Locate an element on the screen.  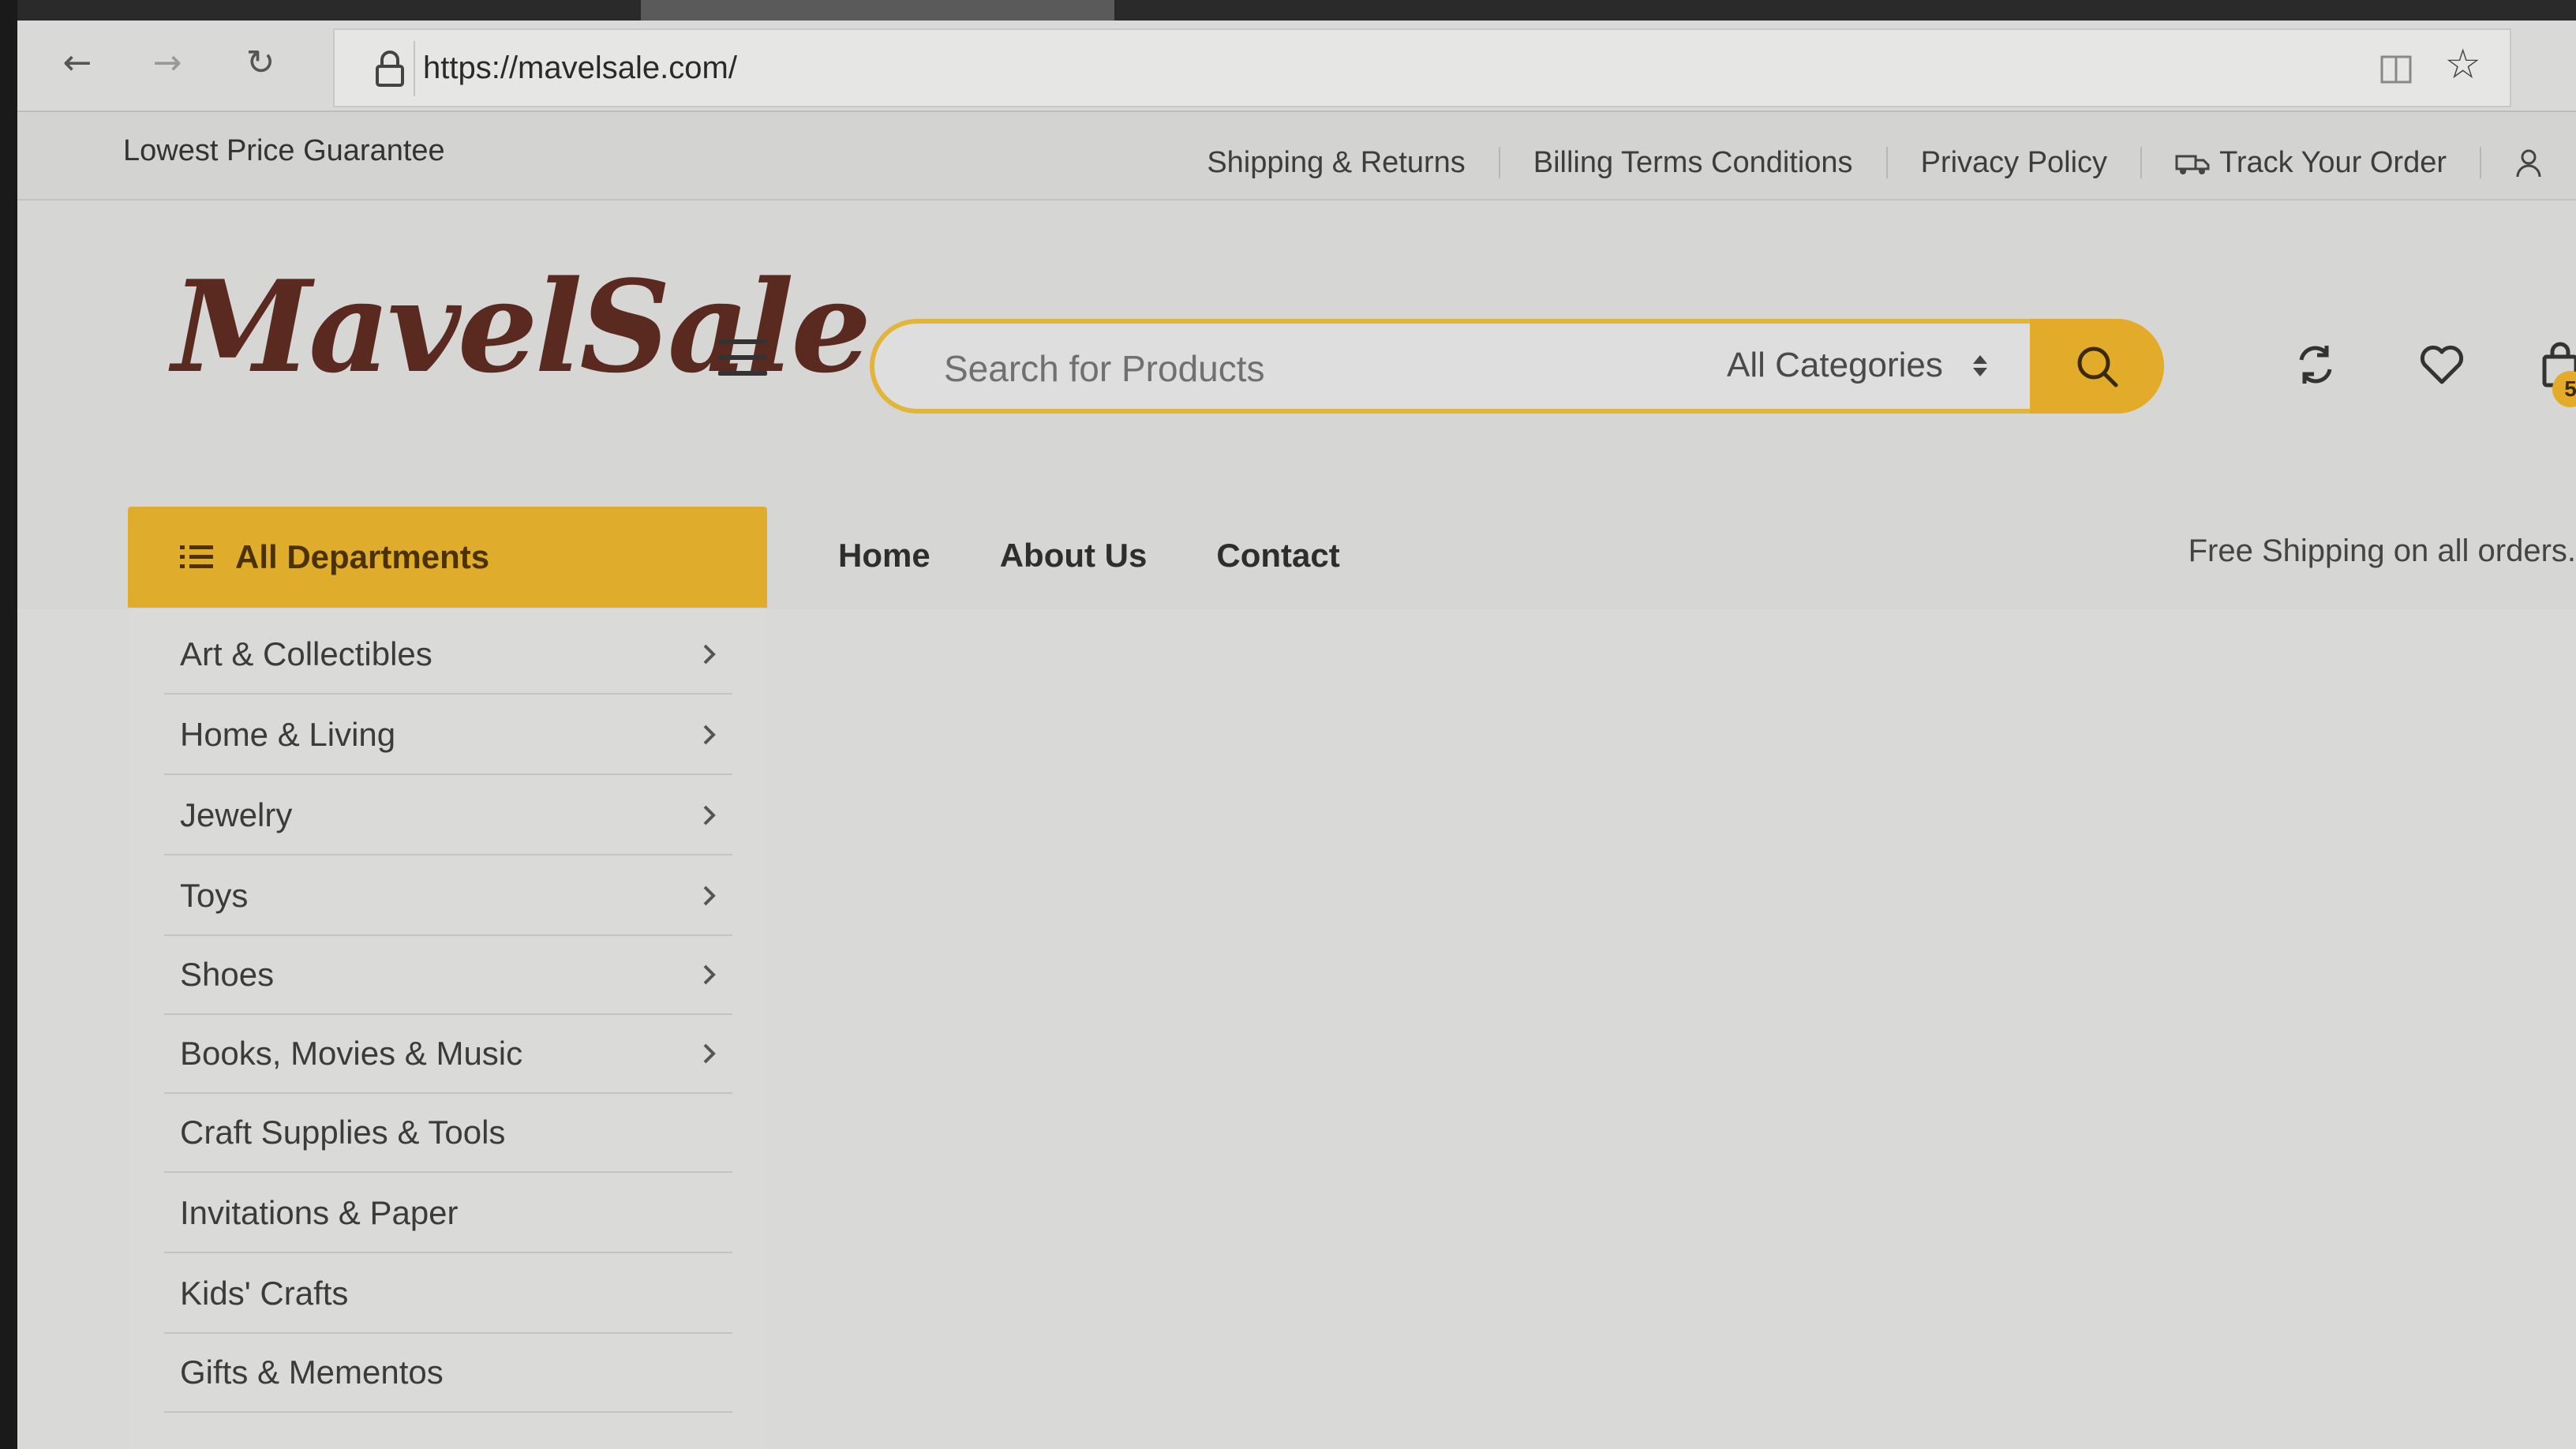
sidebar-item-books-movies-music: Books, Movies & Music is located at coordinates (448, 1054).